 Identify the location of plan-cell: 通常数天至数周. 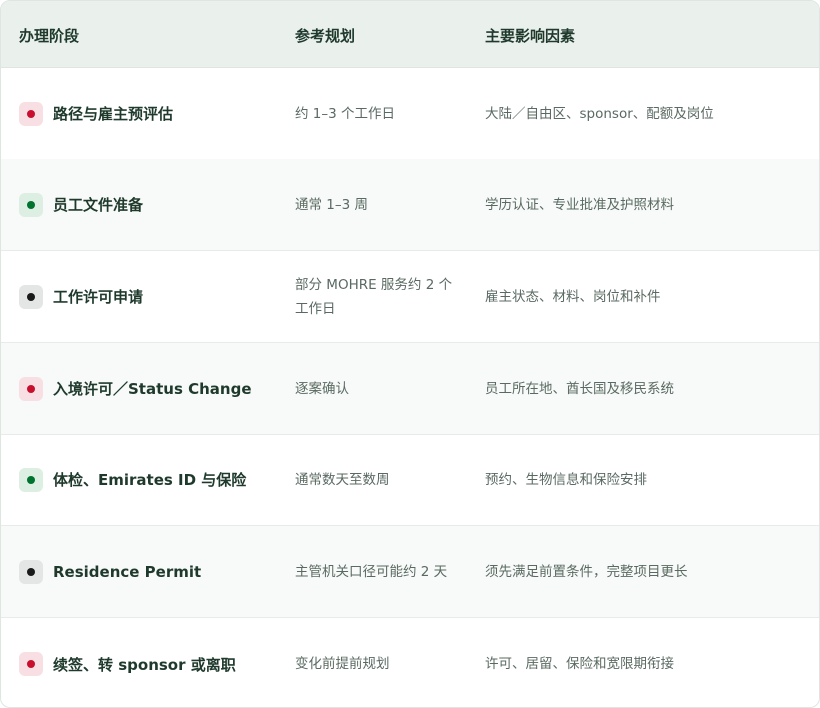
(342, 479).